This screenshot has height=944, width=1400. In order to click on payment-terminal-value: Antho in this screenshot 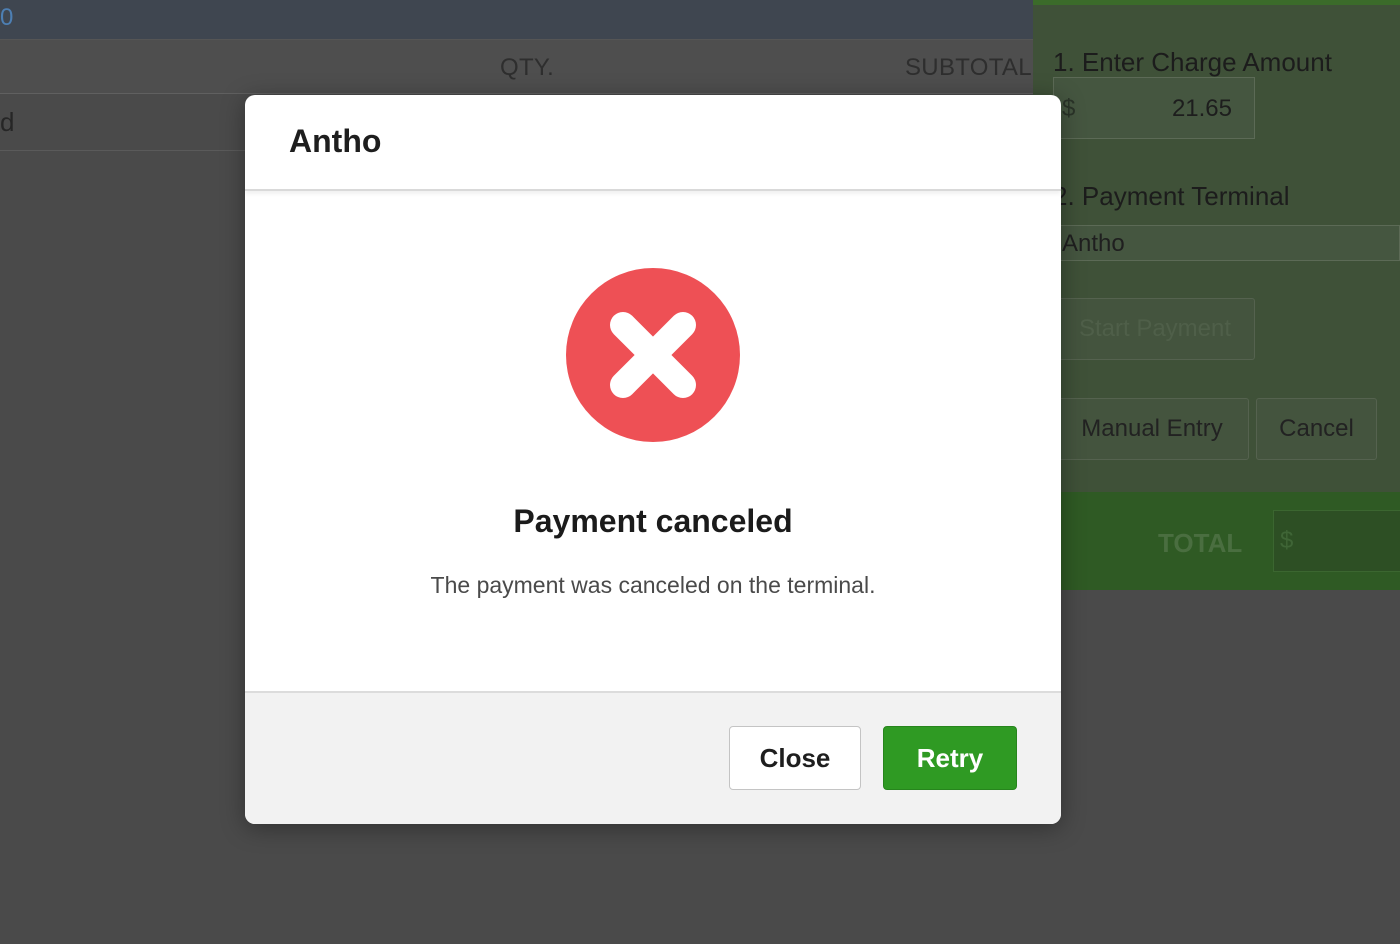, I will do `click(1093, 243)`.